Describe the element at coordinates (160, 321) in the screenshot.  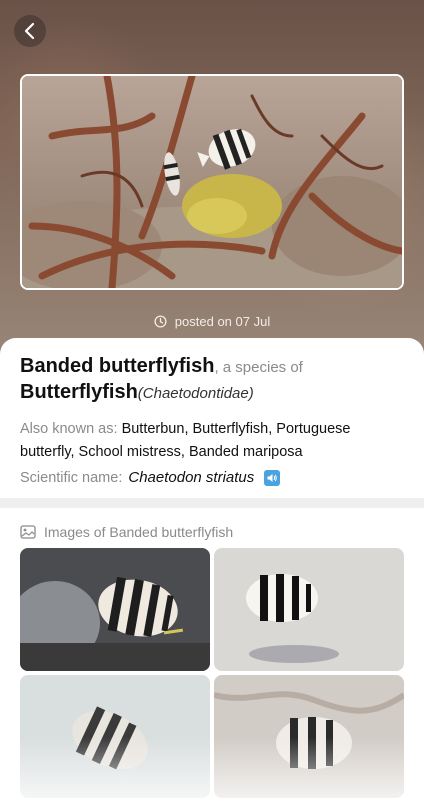
I see `clock-icon` at that location.